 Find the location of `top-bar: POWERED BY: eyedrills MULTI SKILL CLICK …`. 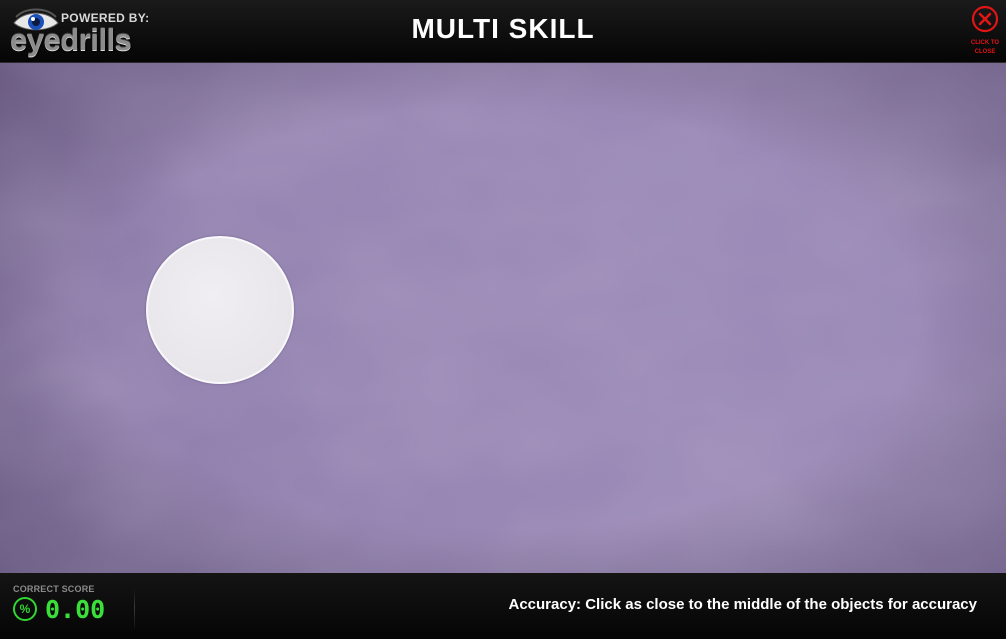

top-bar: POWERED BY: eyedrills MULTI SKILL CLICK … is located at coordinates (503, 31).